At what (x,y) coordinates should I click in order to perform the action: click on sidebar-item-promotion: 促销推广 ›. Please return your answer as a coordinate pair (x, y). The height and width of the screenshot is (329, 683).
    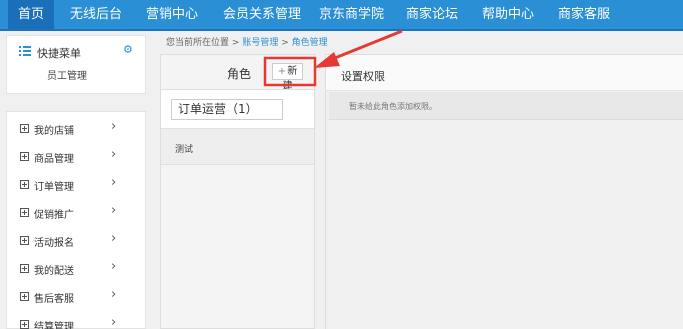
    Looking at the image, I should click on (77, 214).